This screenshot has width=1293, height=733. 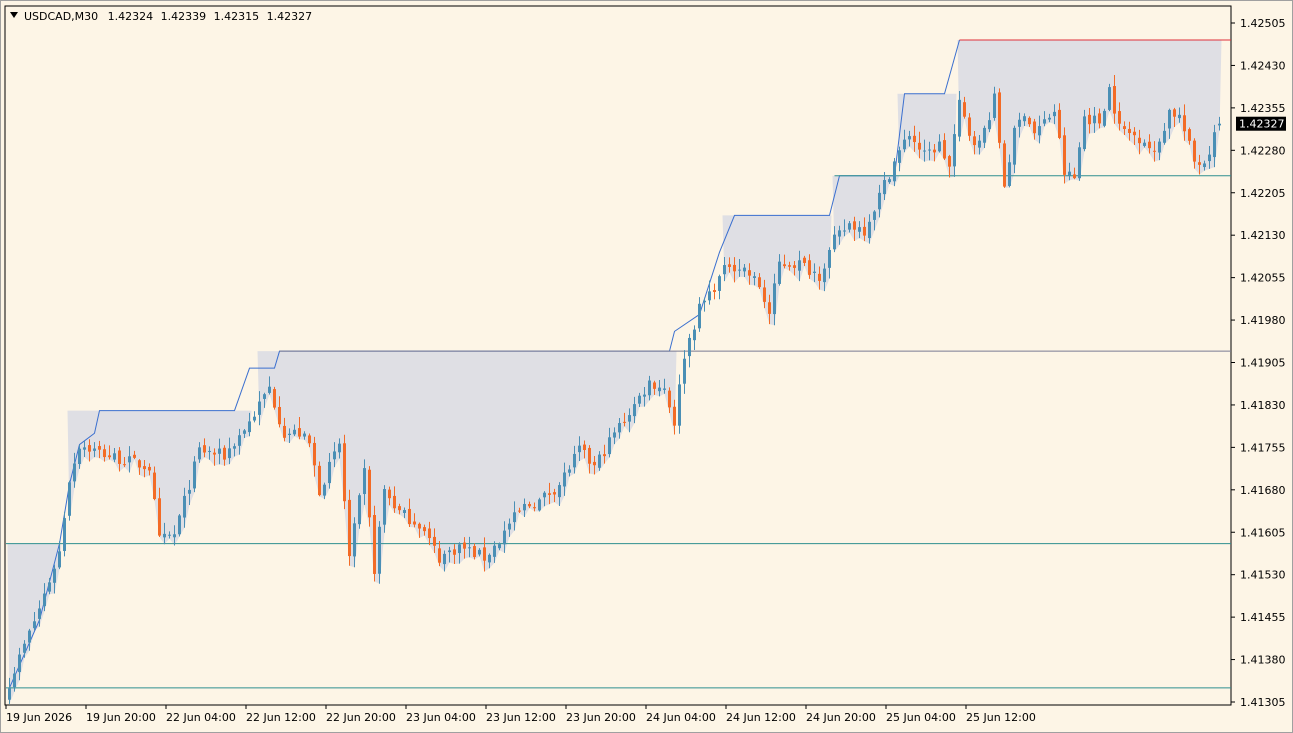 What do you see at coordinates (1263, 532) in the screenshot?
I see `price-tick-label: 1.41605` at bounding box center [1263, 532].